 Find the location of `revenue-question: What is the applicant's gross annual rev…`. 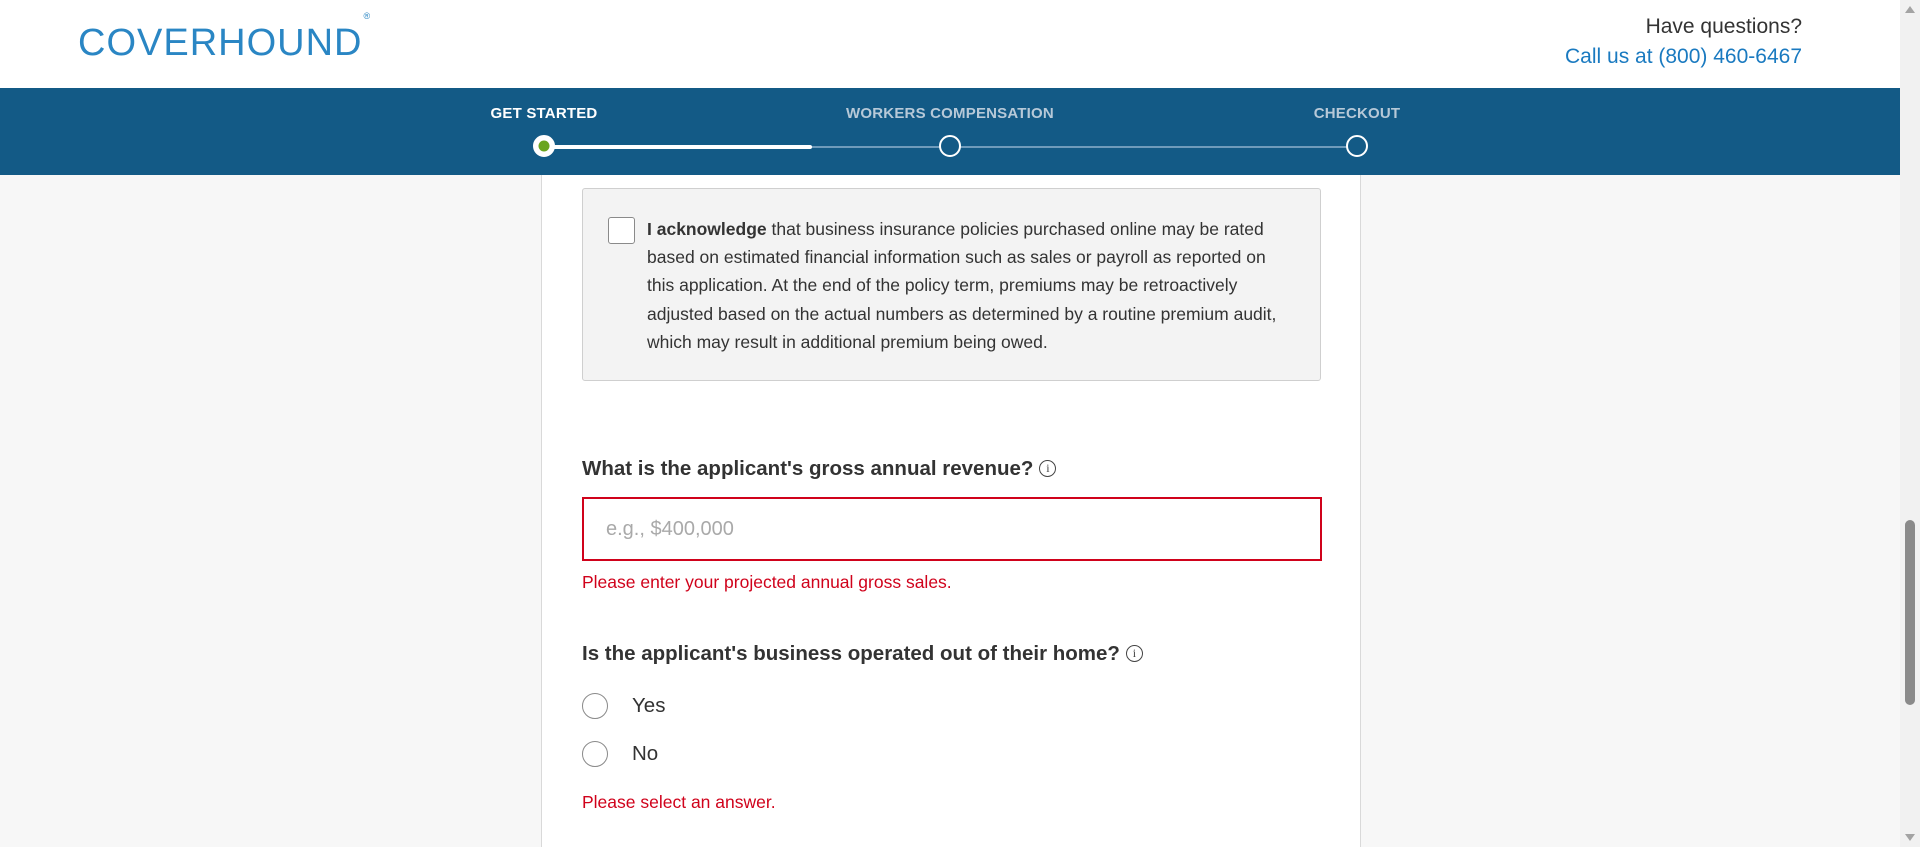

revenue-question: What is the applicant's gross annual rev… is located at coordinates (819, 469).